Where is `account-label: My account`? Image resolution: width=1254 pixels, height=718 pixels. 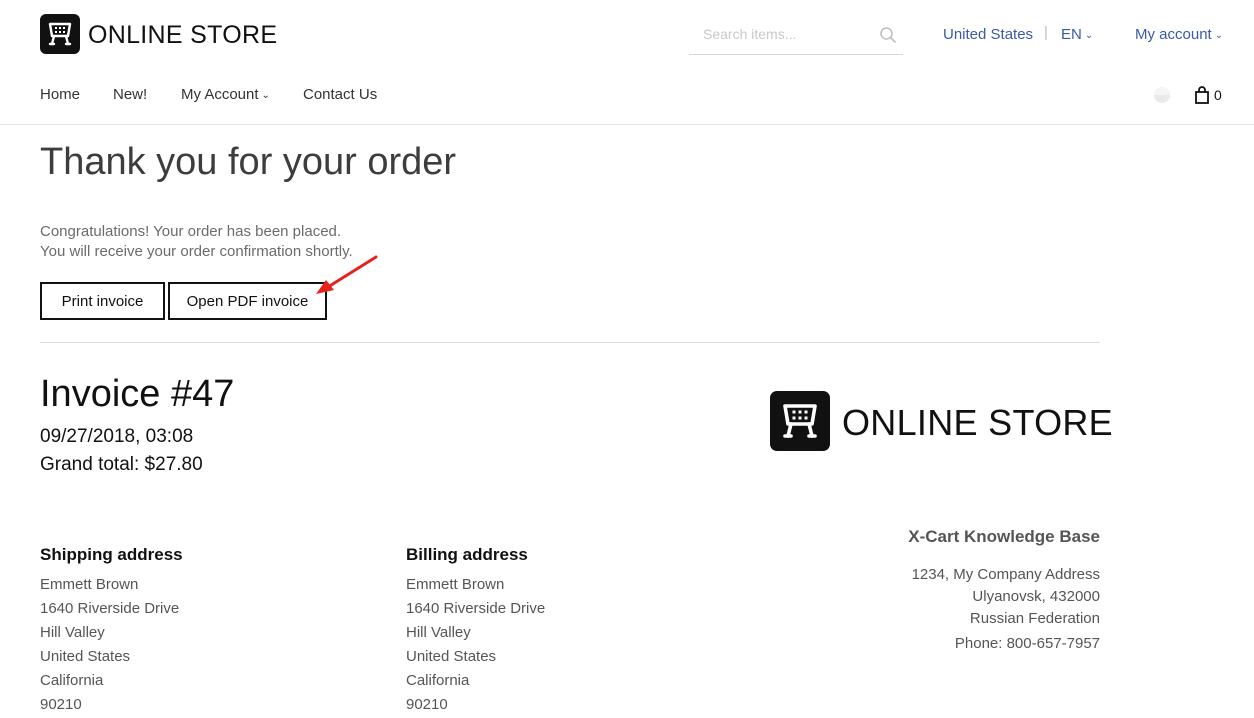
account-label: My account is located at coordinates (1173, 34).